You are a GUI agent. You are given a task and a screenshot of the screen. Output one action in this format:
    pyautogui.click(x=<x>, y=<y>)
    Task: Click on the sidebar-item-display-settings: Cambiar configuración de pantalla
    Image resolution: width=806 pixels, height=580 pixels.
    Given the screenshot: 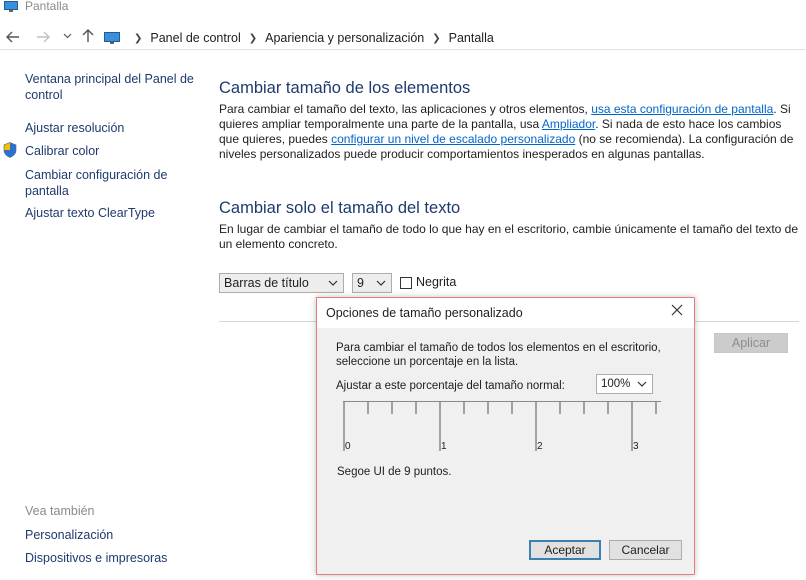 What is the action you would take?
    pyautogui.click(x=105, y=183)
    